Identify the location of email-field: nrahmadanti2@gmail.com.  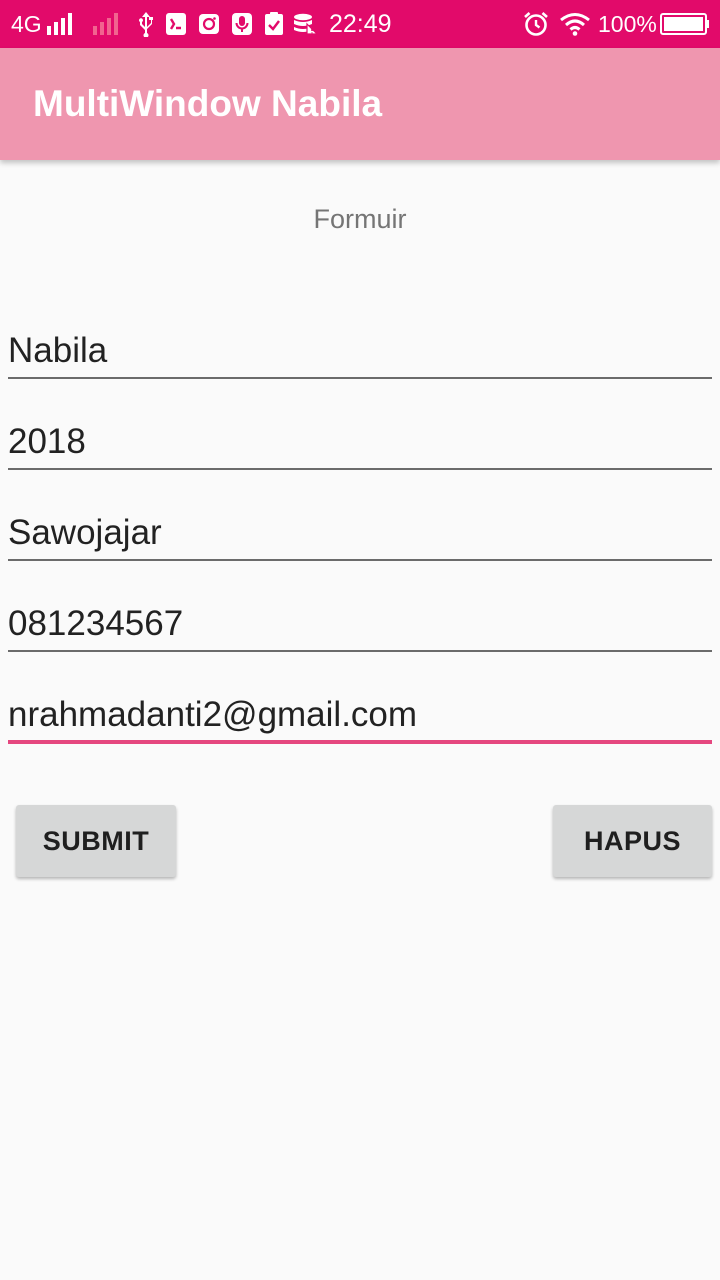
(360, 715).